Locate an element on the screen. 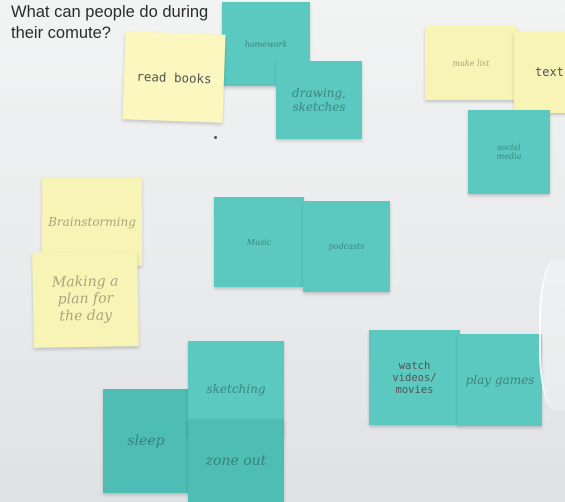  note-text-make-list: make list is located at coordinates (471, 63).